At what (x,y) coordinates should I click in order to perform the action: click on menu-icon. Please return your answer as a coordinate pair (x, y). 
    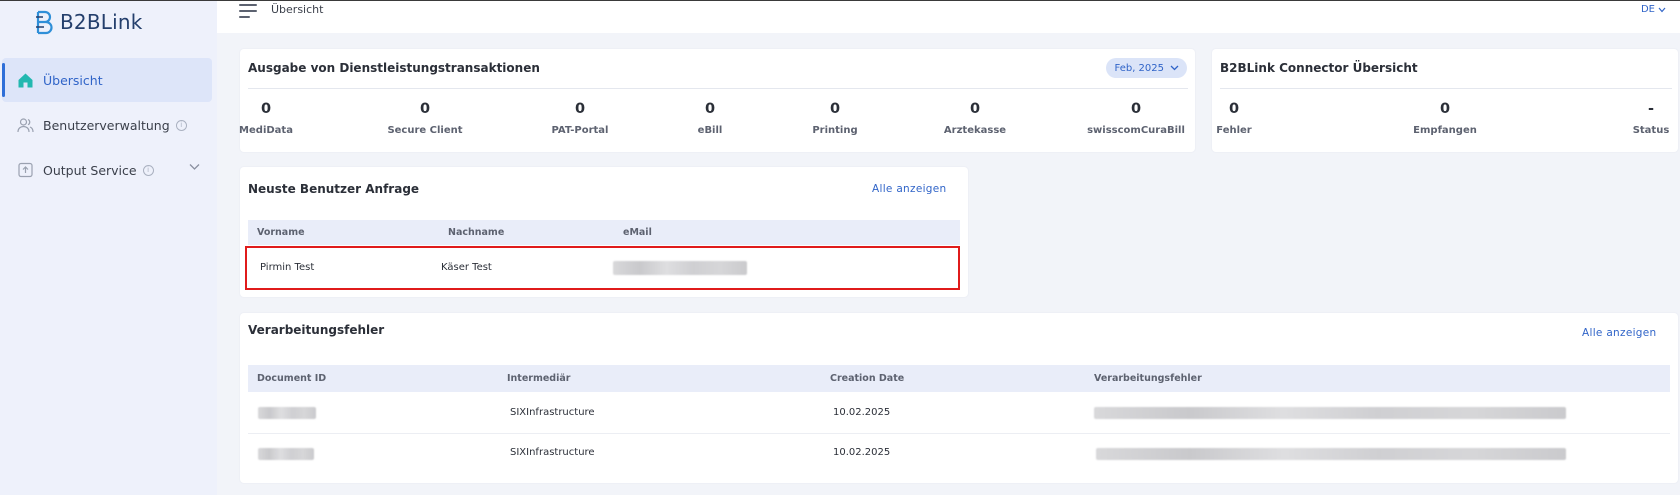
    Looking at the image, I should click on (248, 11).